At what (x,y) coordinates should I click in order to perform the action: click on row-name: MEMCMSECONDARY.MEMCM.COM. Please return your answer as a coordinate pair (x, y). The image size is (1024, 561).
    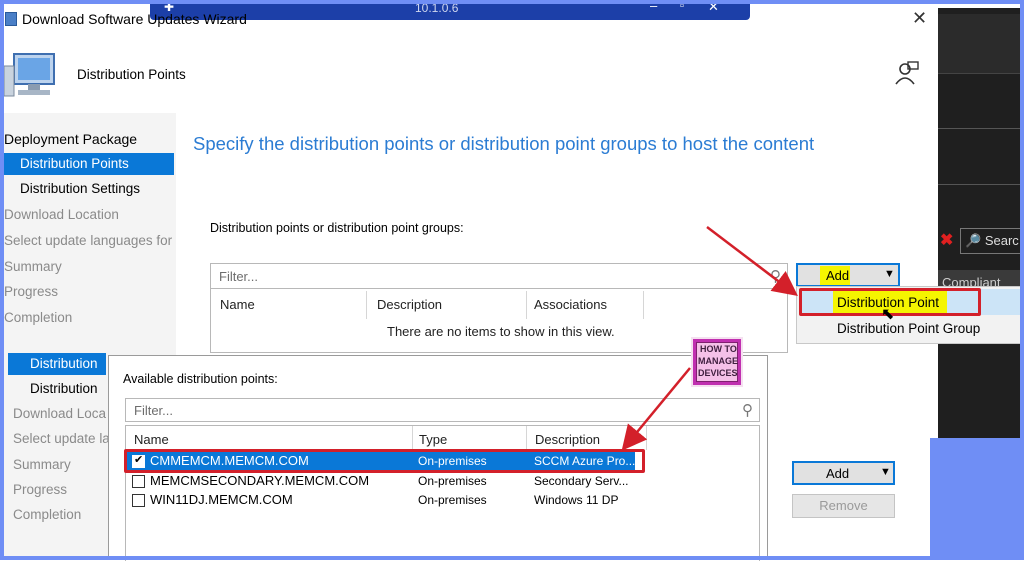
    Looking at the image, I should click on (260, 480).